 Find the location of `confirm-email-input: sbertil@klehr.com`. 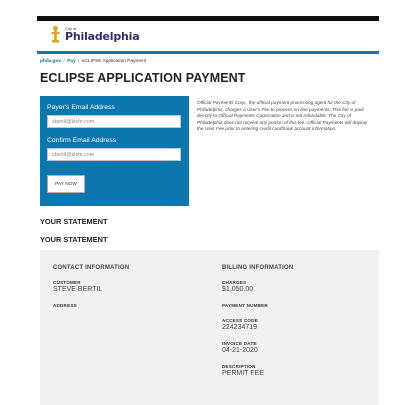

confirm-email-input: sbertil@klehr.com is located at coordinates (114, 154).